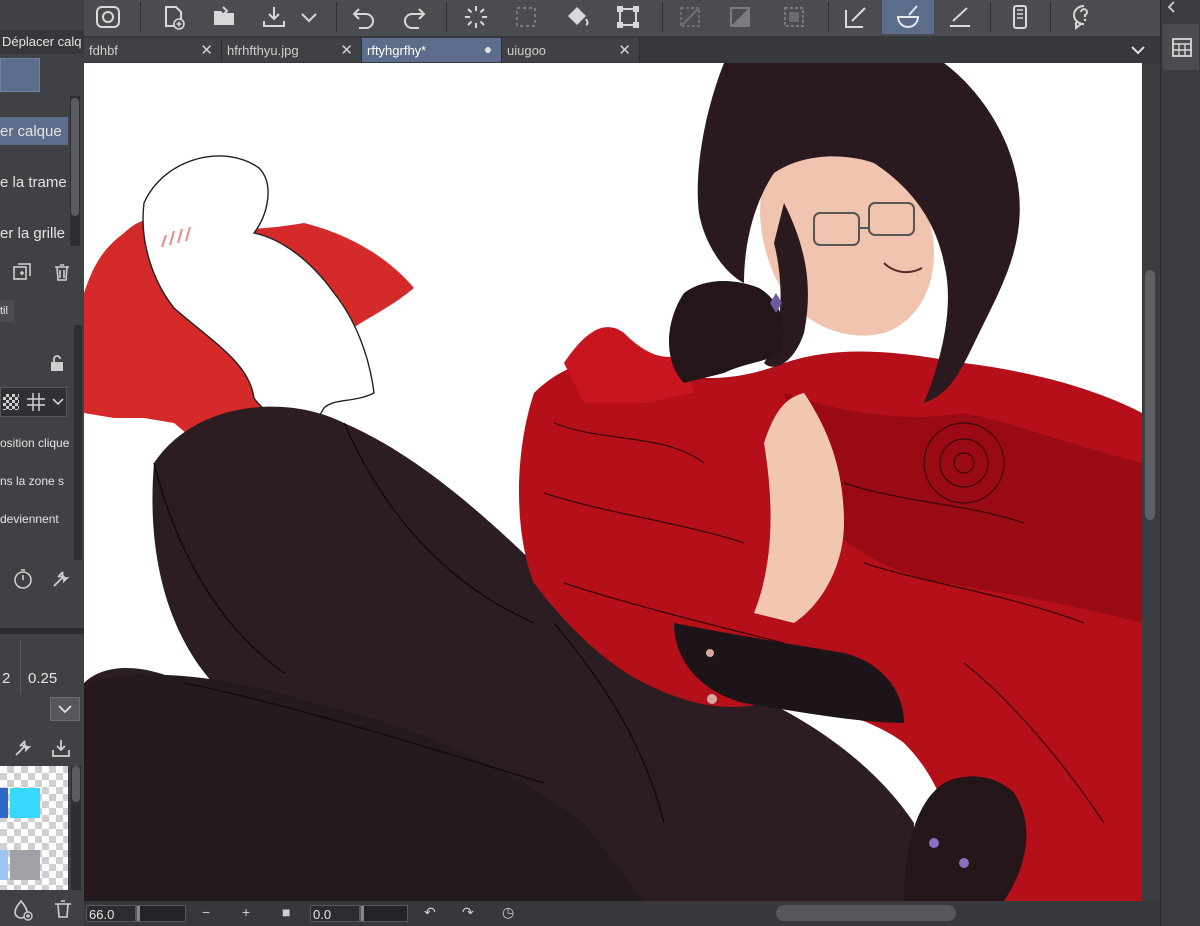 This screenshot has width=1200, height=926. I want to click on dropdown-chevron-icon, so click(309, 17).